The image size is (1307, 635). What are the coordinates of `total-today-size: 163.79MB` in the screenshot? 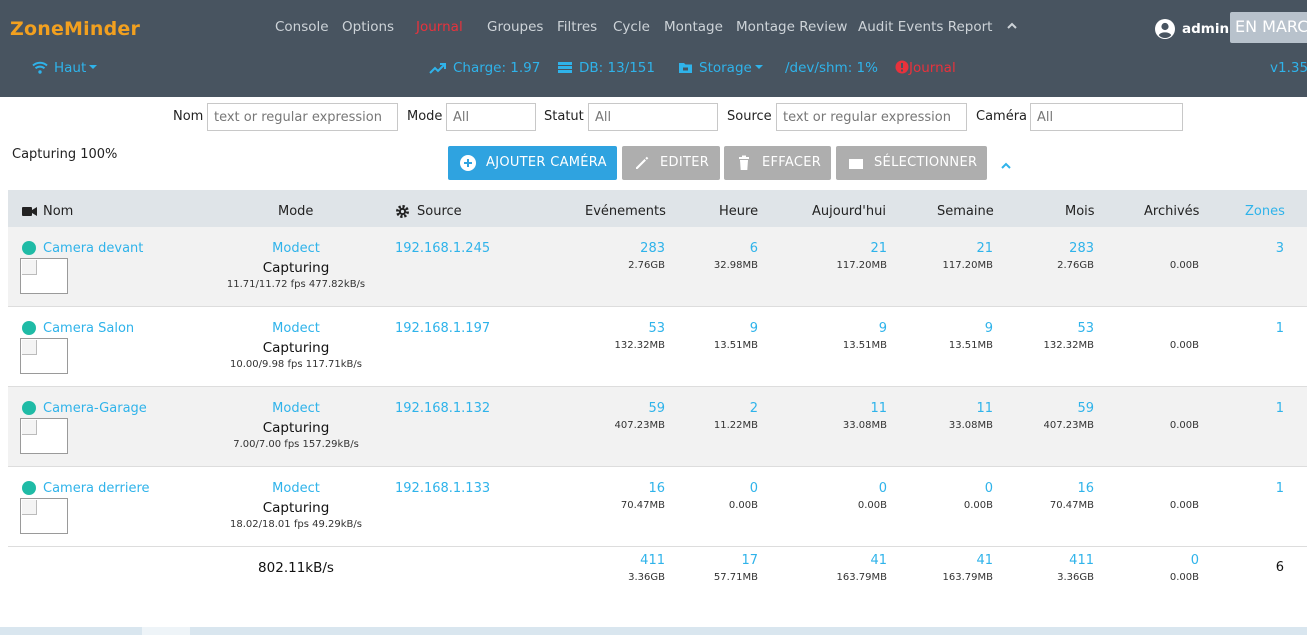 It's located at (861, 577).